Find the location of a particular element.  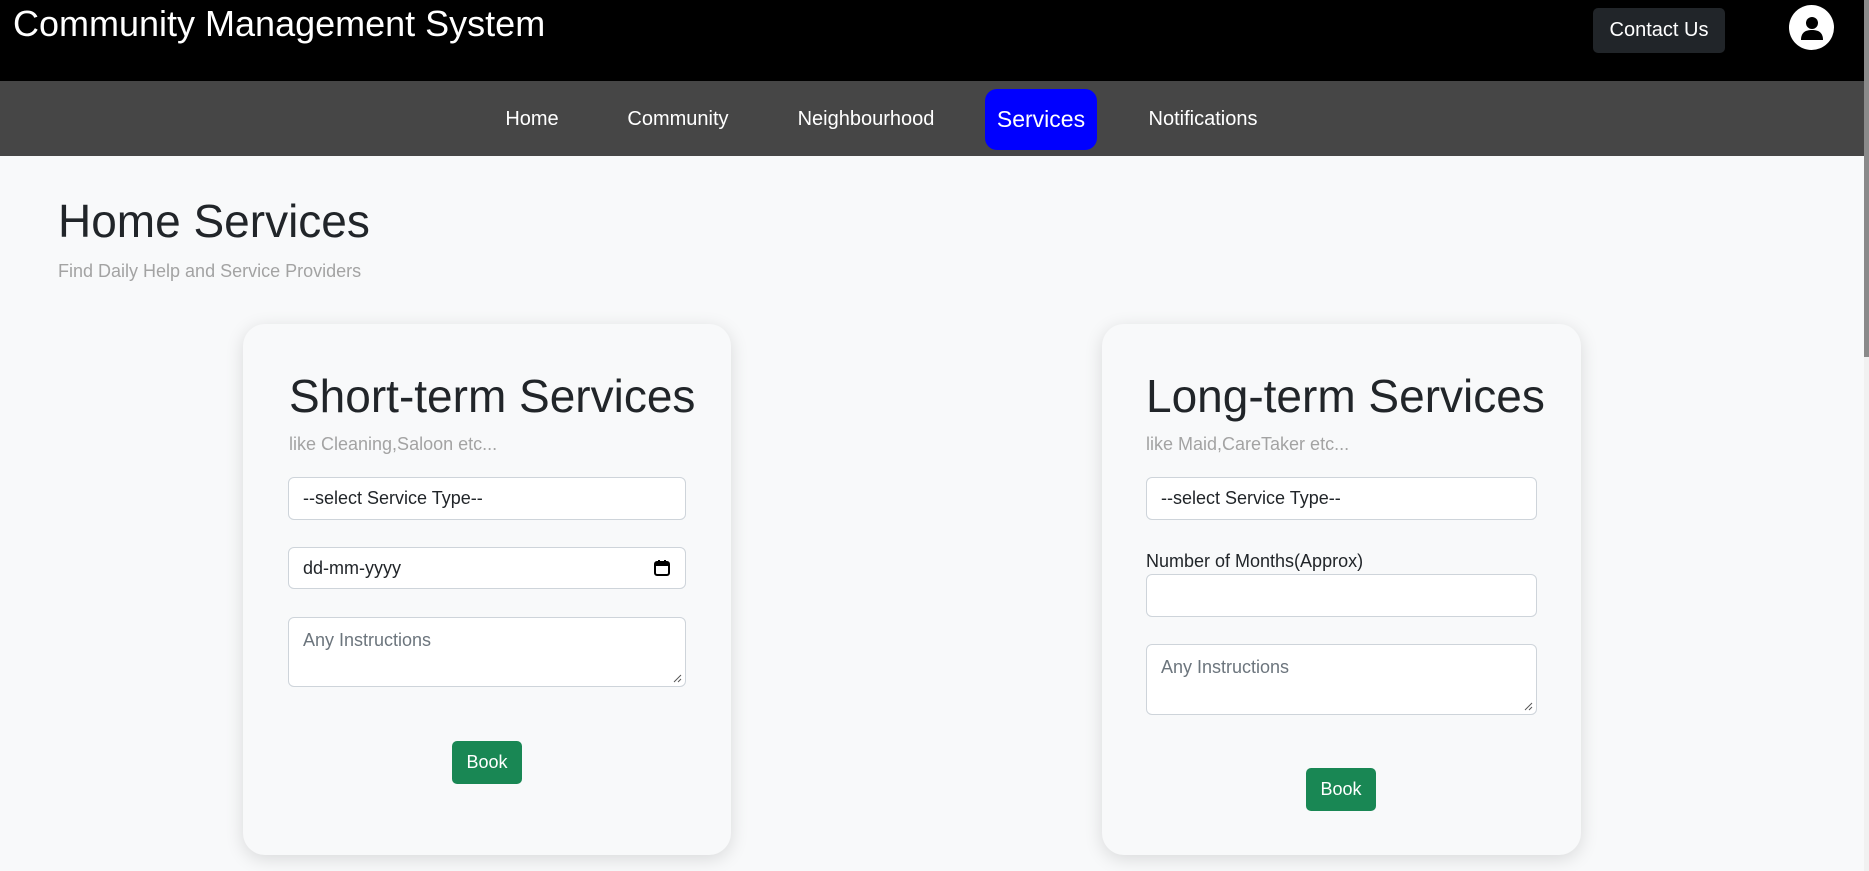

nav-notifications: Notifications is located at coordinates (1203, 119).